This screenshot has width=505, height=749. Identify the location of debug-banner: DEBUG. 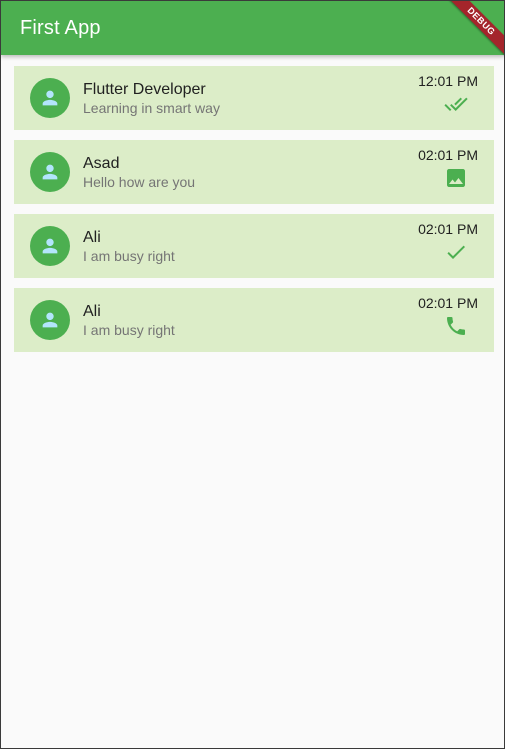
(474, 31).